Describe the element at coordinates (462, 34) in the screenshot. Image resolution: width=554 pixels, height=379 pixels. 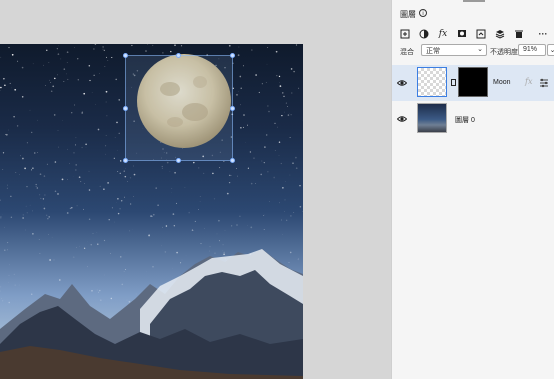
I see `mask-icon` at that location.